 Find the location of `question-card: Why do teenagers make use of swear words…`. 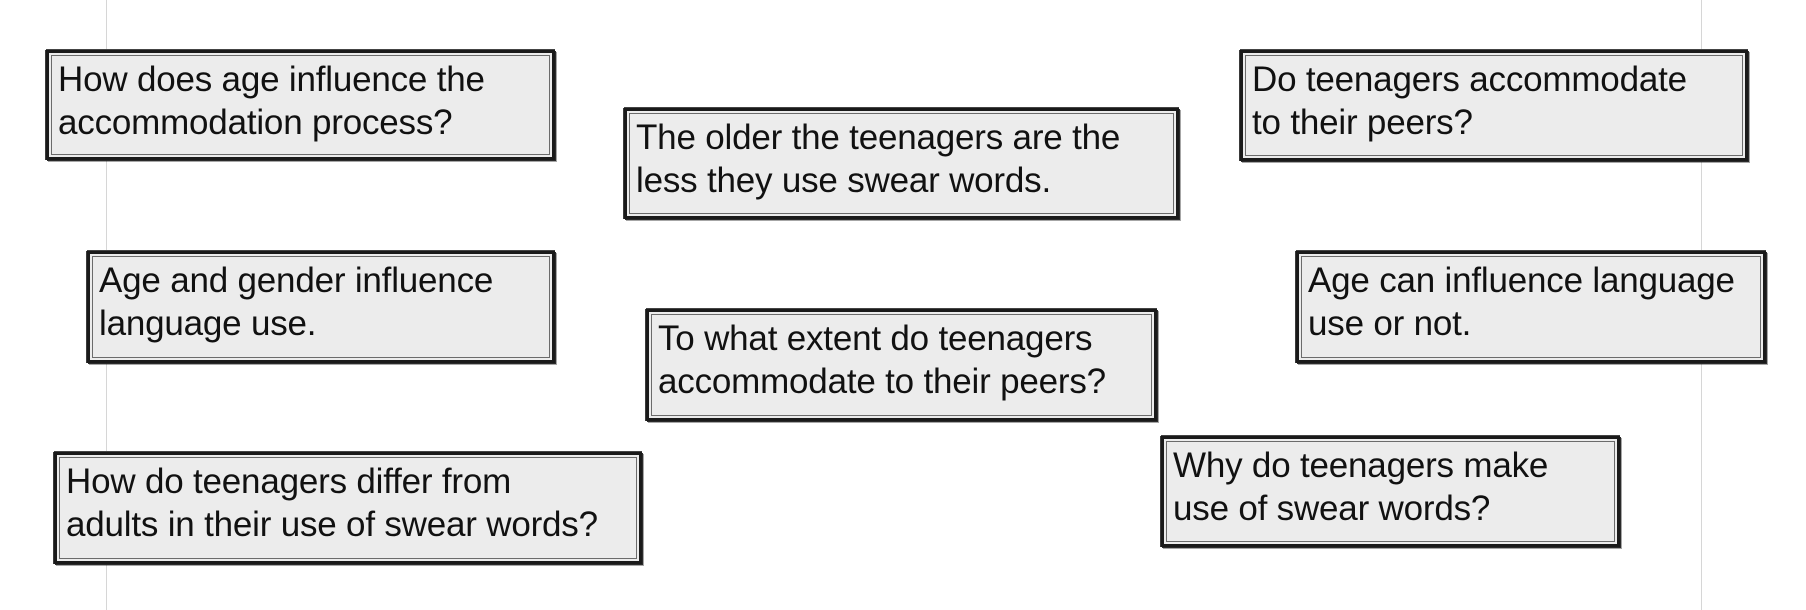

question-card: Why do teenagers make use of swear words… is located at coordinates (1390, 491).